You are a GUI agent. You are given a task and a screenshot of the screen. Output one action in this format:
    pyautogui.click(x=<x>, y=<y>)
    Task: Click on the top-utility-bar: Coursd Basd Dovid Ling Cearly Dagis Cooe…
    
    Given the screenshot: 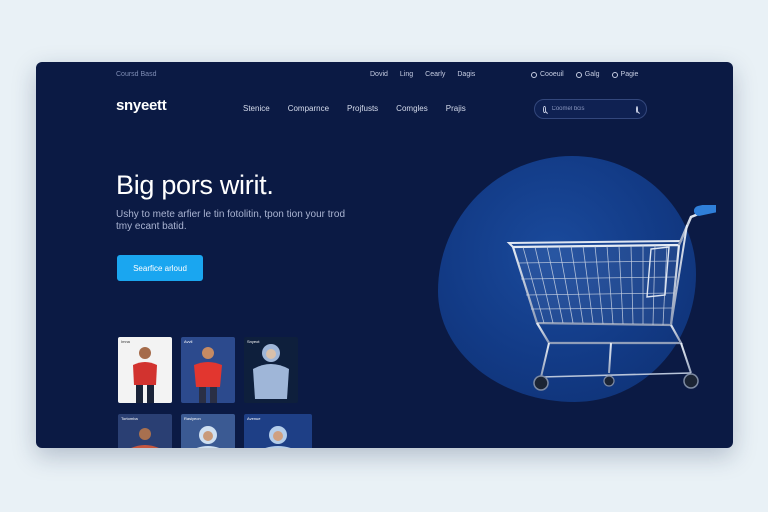 What is the action you would take?
    pyautogui.click(x=384, y=76)
    